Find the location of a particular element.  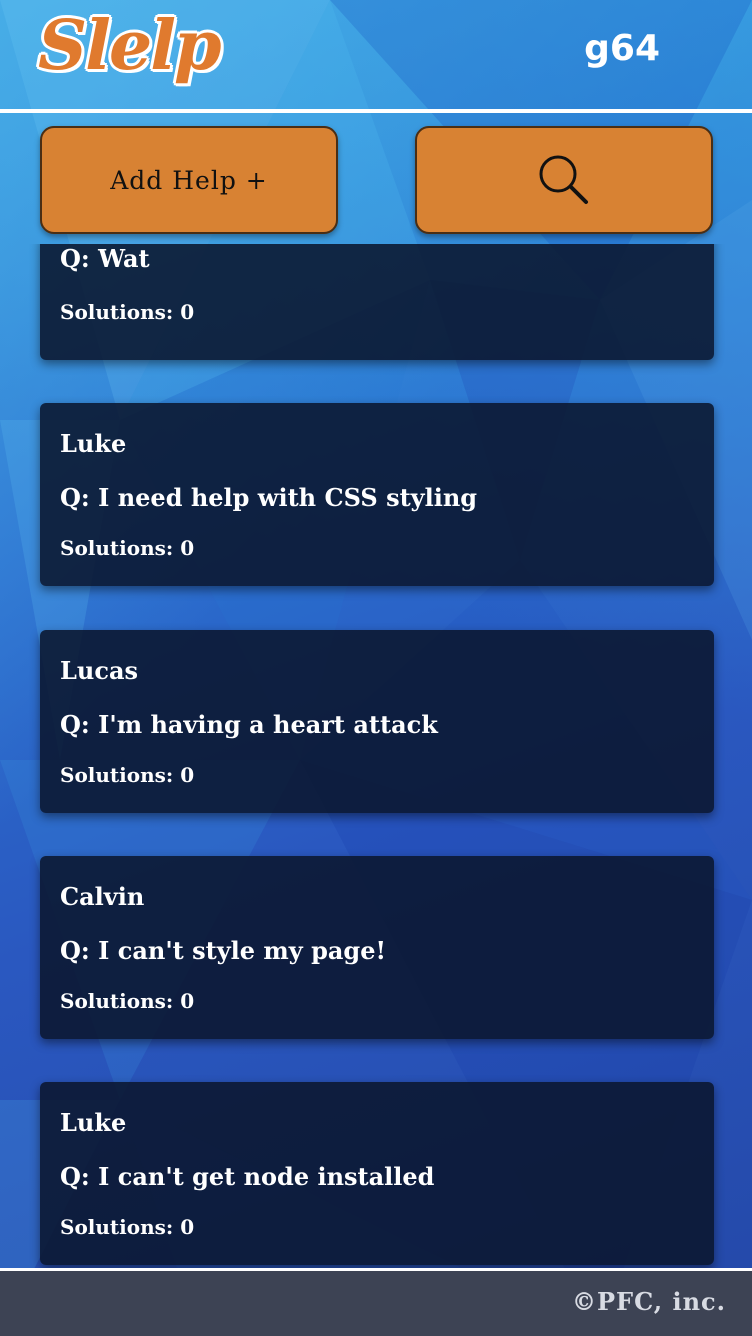

app-header: Slelp g64 is located at coordinates (376, 55).